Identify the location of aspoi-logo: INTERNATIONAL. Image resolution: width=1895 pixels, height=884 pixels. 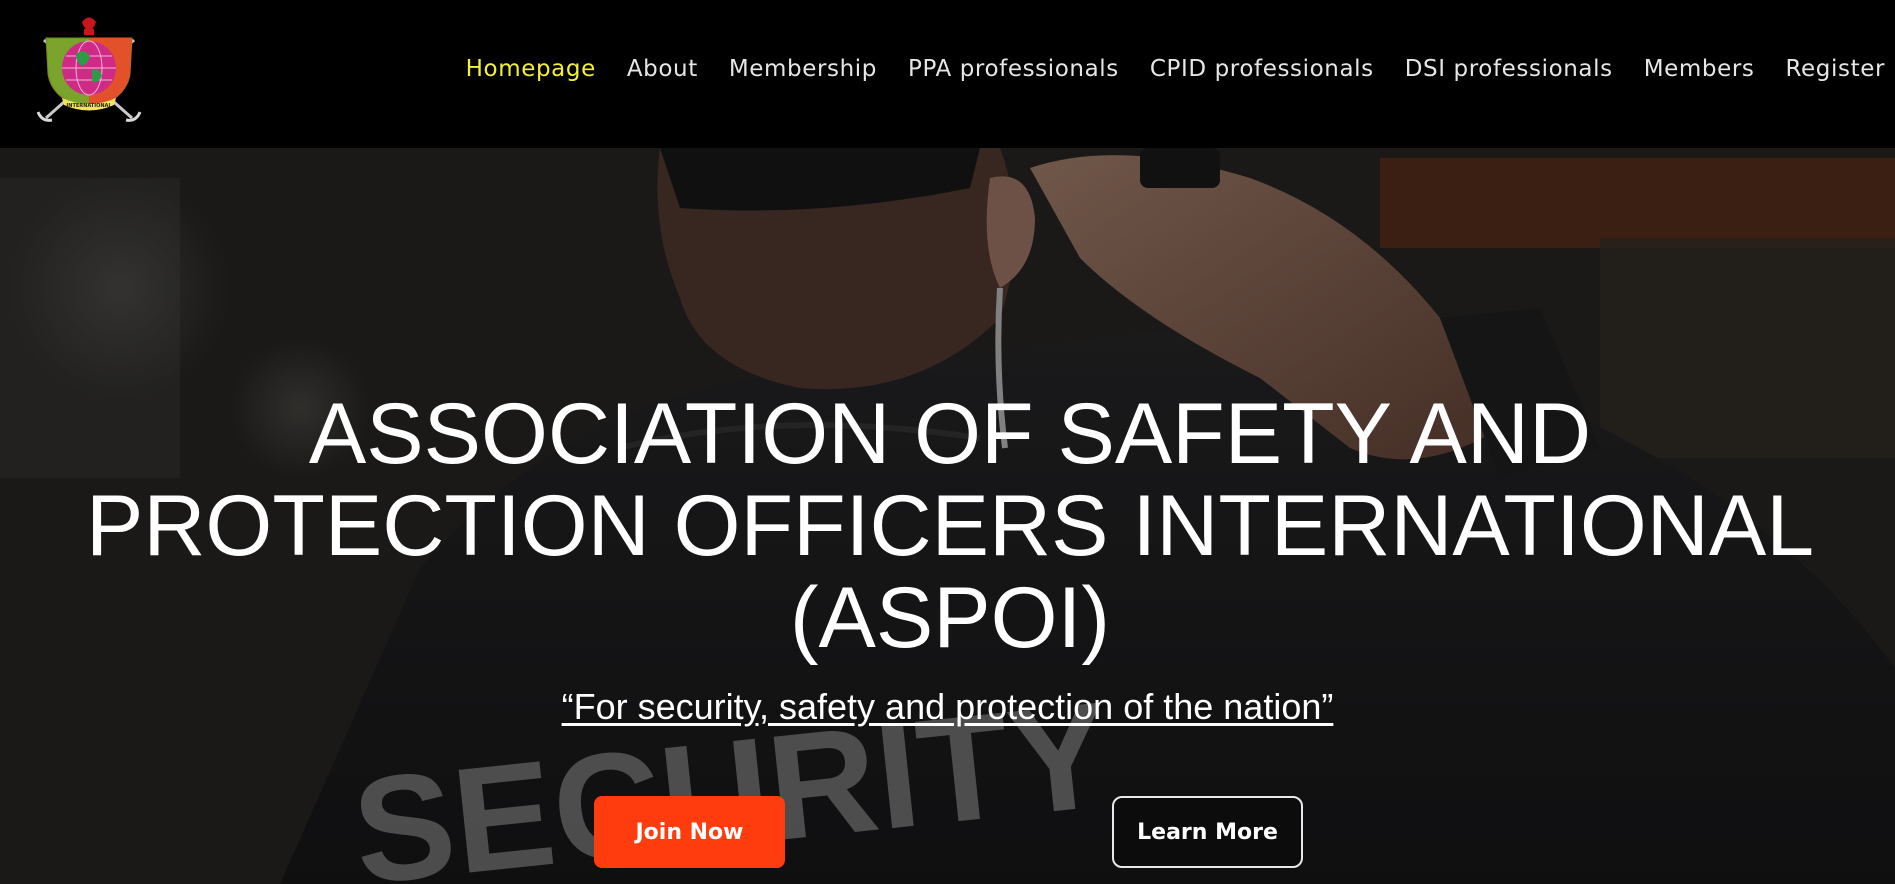
(89, 69).